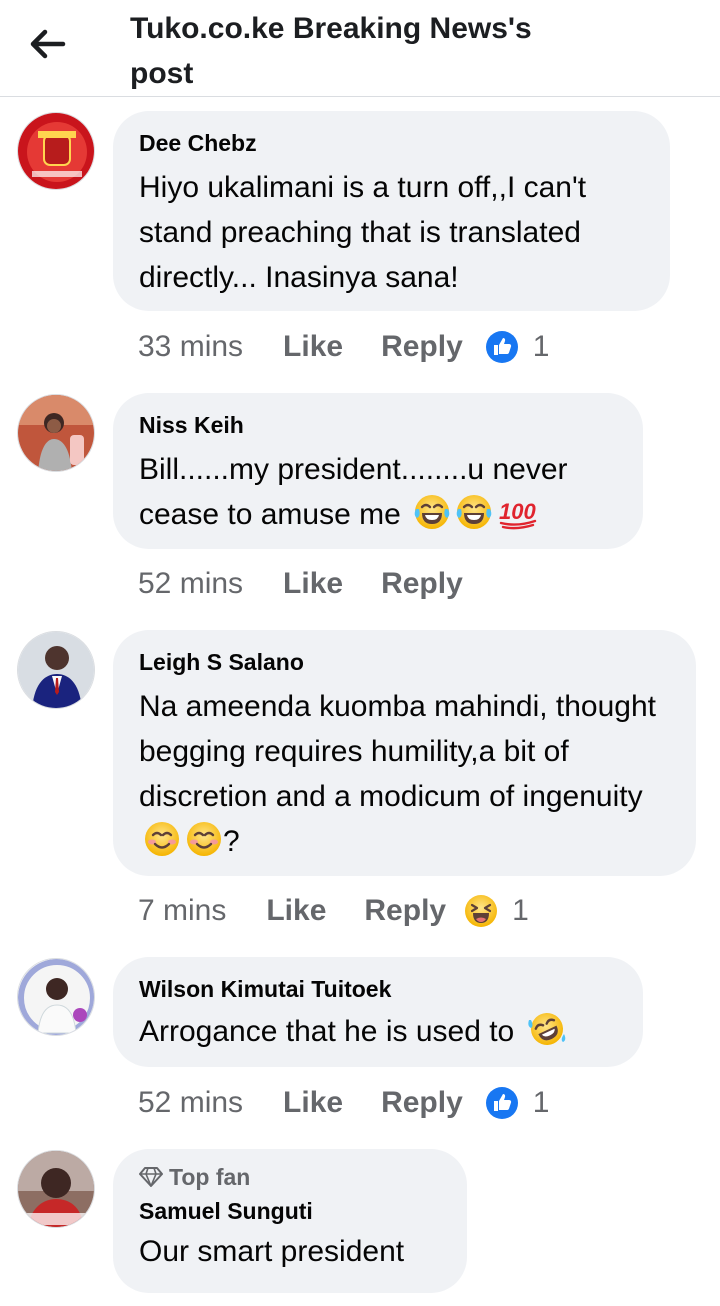 Image resolution: width=720 pixels, height=1306 pixels. What do you see at coordinates (231, 841) in the screenshot?
I see `comment-text-suffix: ?` at bounding box center [231, 841].